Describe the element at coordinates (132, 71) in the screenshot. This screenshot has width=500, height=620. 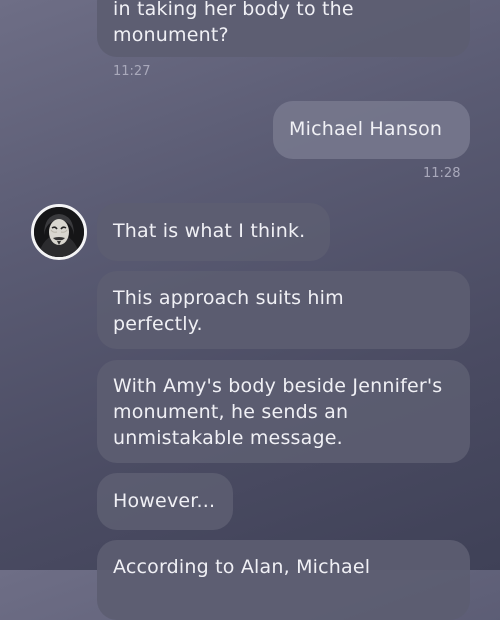
I see `message-timestamp: 11:27` at that location.